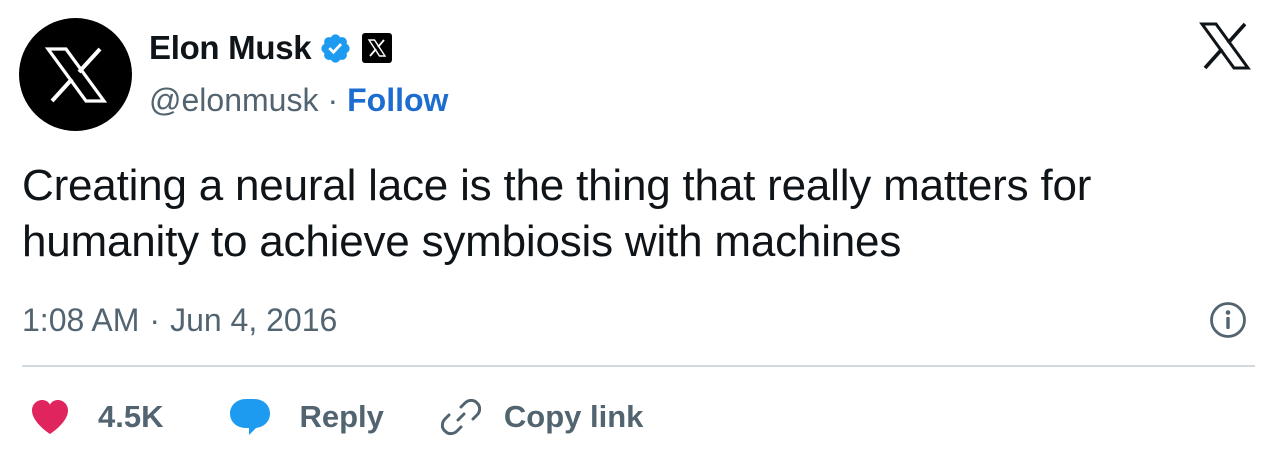 The image size is (1282, 455). I want to click on like-button: 4.5K, so click(96, 417).